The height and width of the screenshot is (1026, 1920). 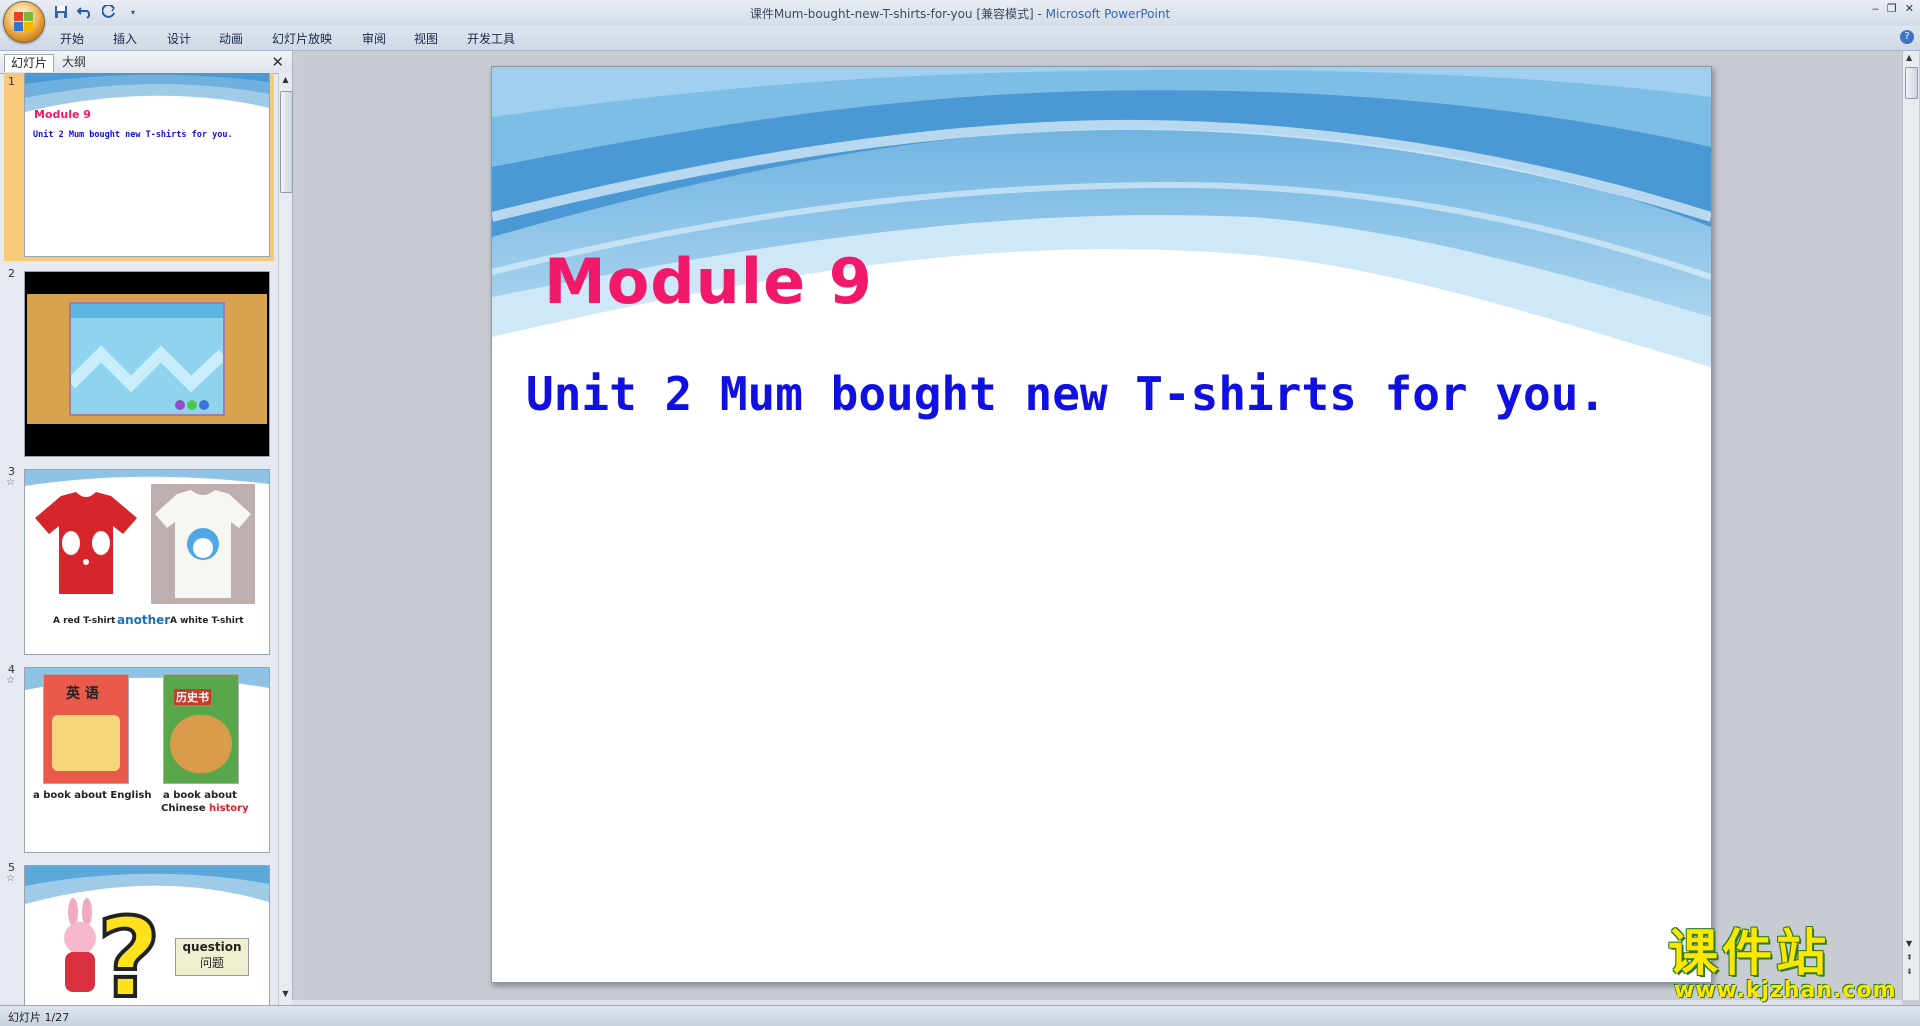 I want to click on tab-insert: 插入, so click(x=125, y=38).